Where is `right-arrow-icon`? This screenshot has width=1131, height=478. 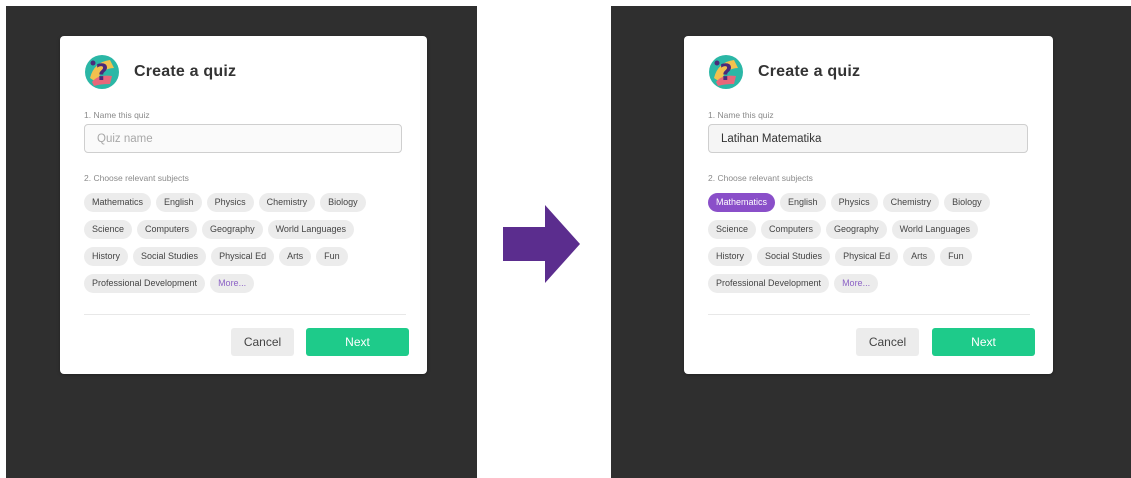
right-arrow-icon is located at coordinates (541, 244).